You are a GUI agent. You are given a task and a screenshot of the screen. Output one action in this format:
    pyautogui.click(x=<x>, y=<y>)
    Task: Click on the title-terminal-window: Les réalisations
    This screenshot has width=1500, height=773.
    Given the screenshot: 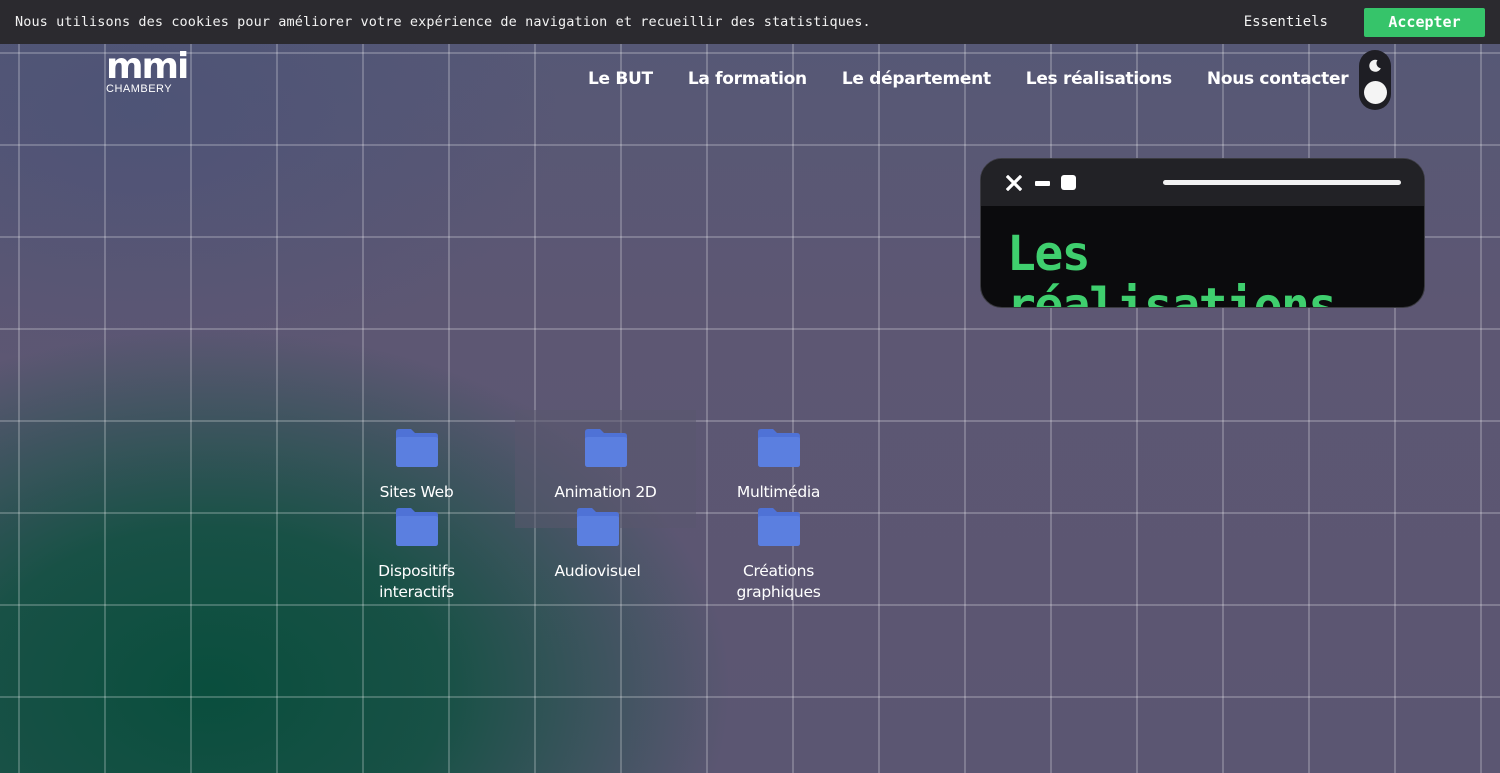 What is the action you would take?
    pyautogui.click(x=1202, y=233)
    